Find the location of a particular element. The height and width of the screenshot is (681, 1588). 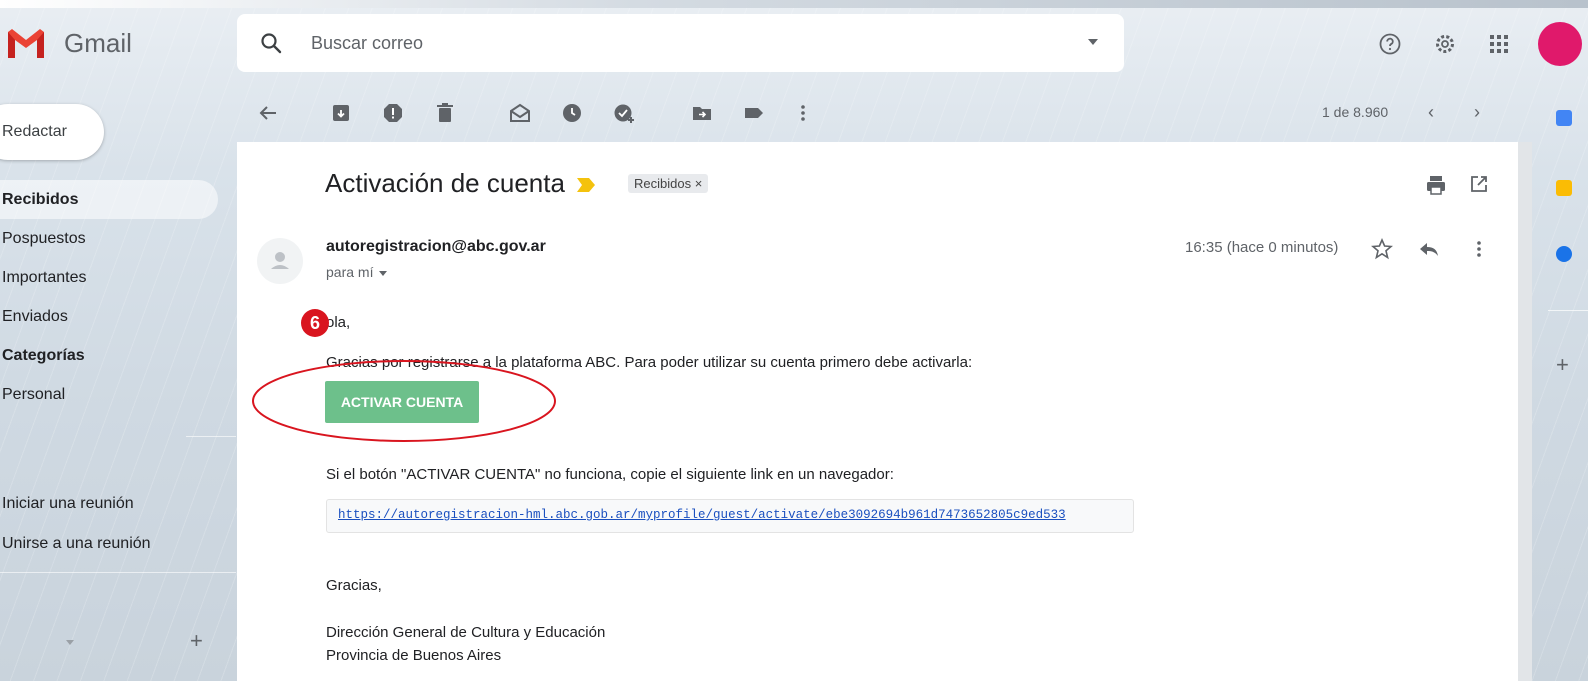

mark-unread-icon is located at coordinates (520, 113).